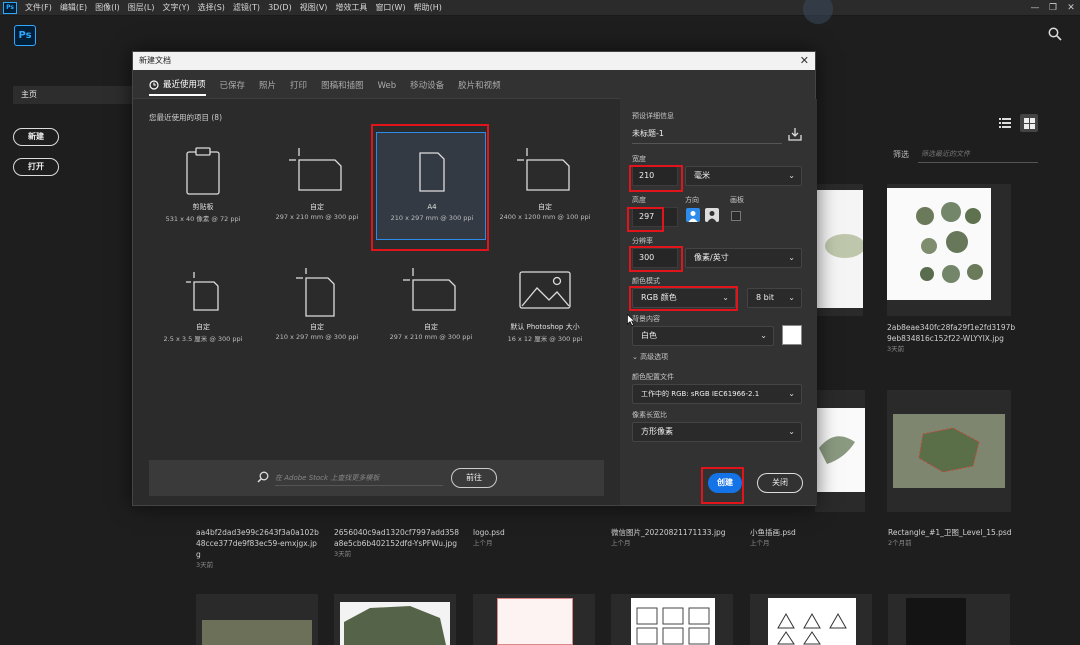 The width and height of the screenshot is (1080, 645). What do you see at coordinates (155, 60) in the screenshot?
I see `dialog-title: 新建文档` at bounding box center [155, 60].